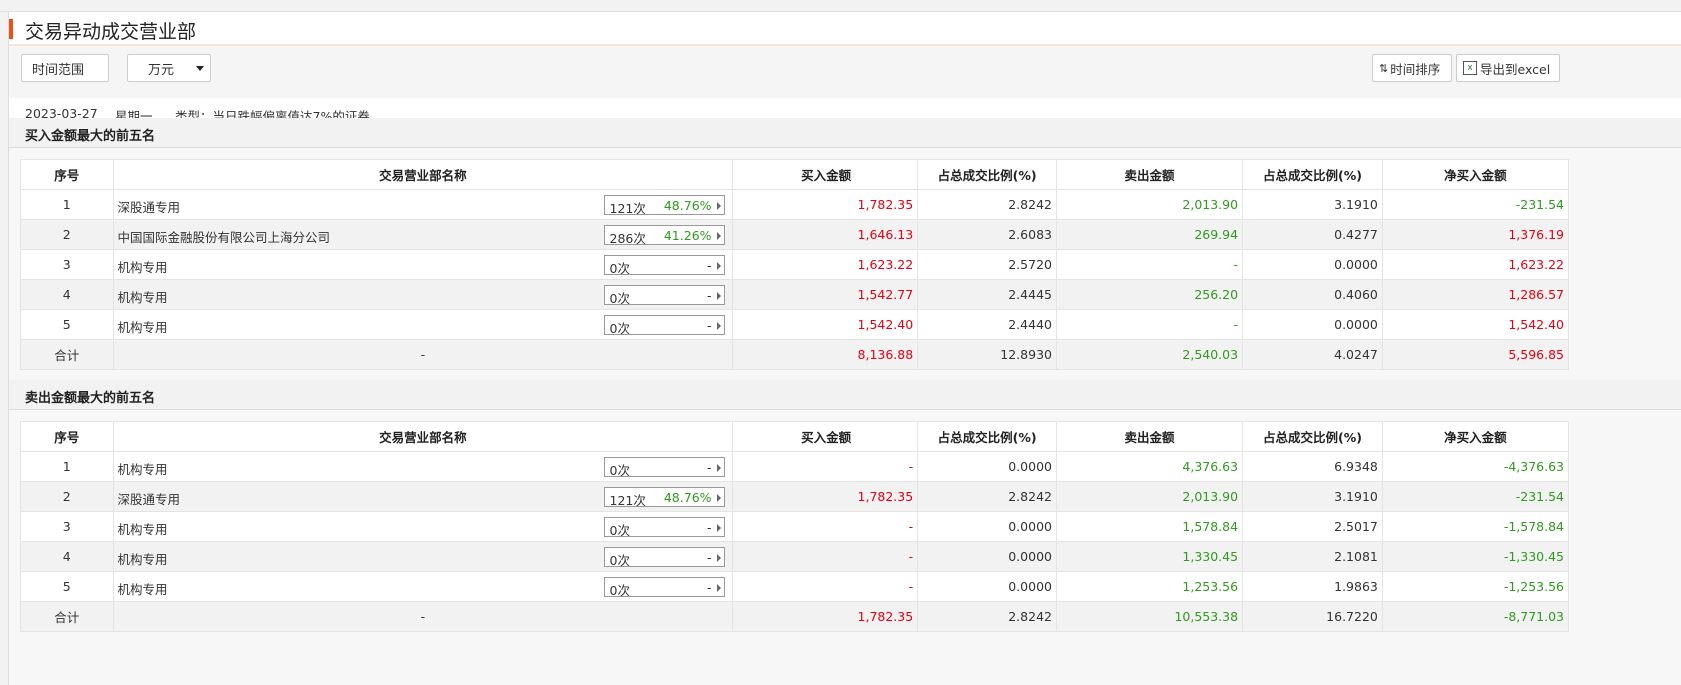  Describe the element at coordinates (65, 68) in the screenshot. I see `time-range-button: 时间范围` at that location.